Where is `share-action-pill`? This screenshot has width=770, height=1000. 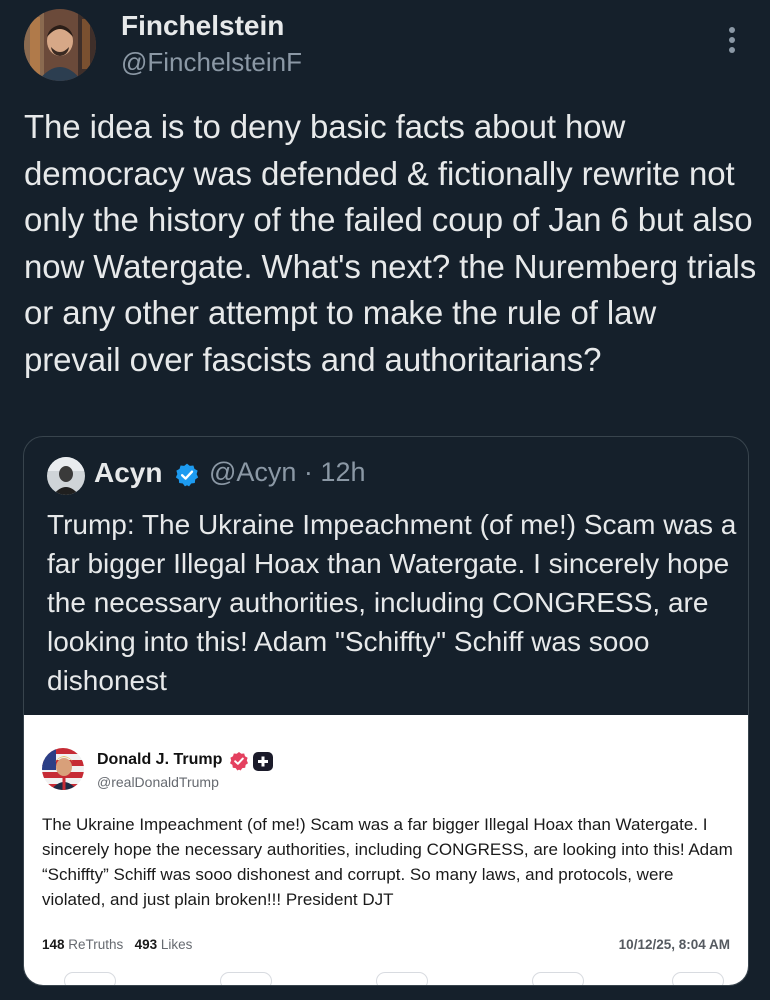 share-action-pill is located at coordinates (558, 978).